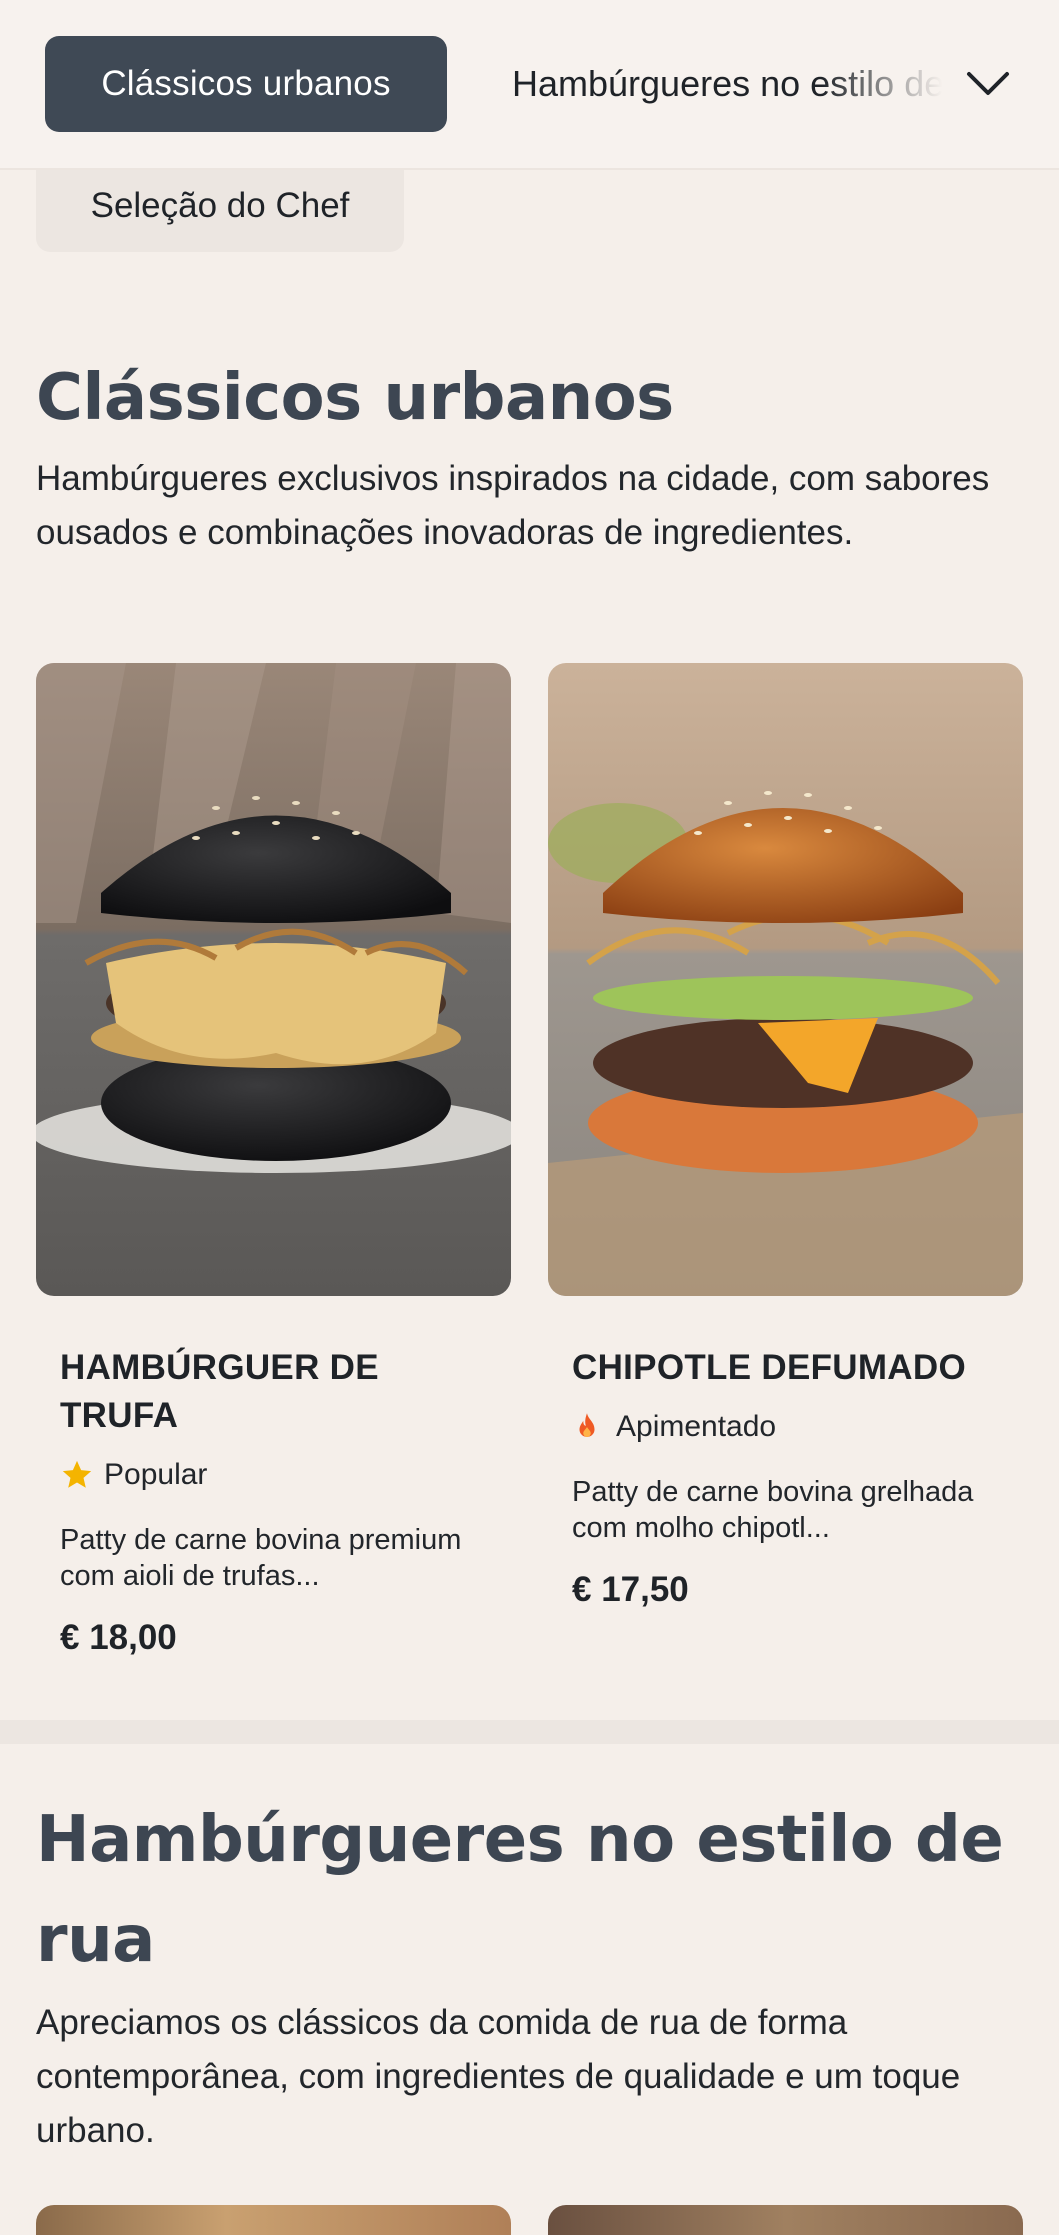 The height and width of the screenshot is (2235, 1059). What do you see at coordinates (77, 1475) in the screenshot?
I see `star-icon` at bounding box center [77, 1475].